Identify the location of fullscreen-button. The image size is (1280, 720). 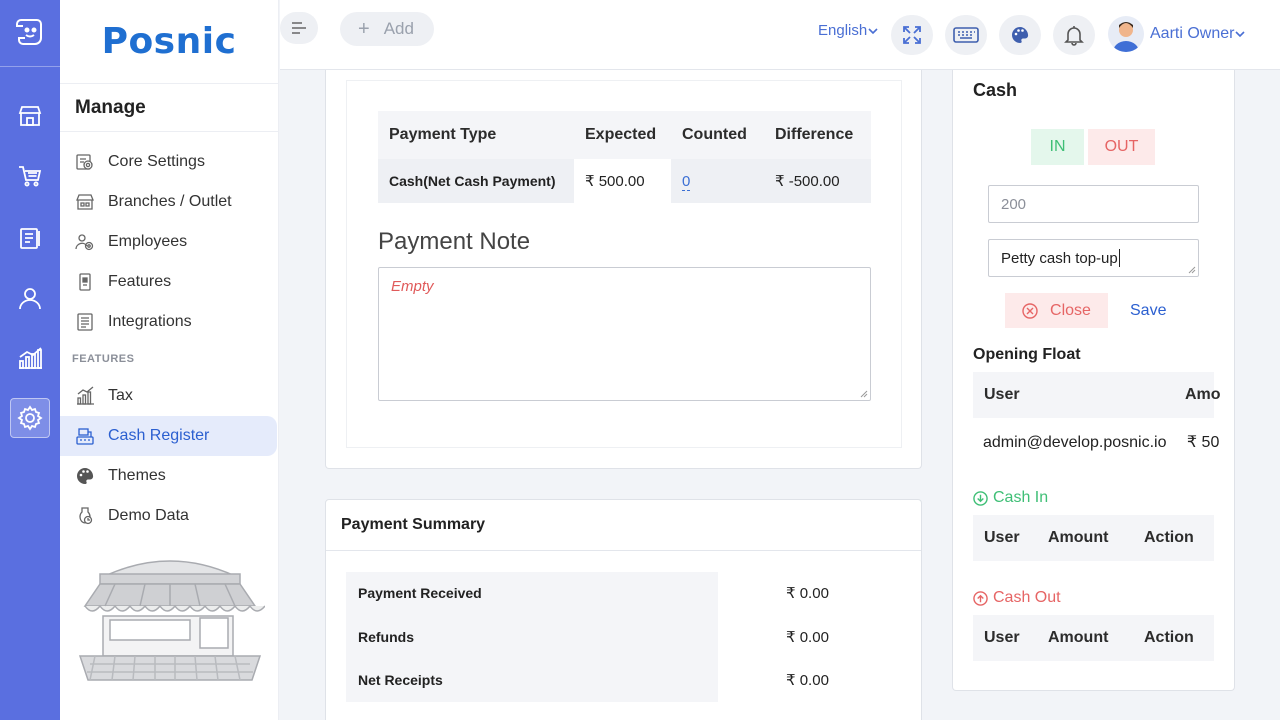
(912, 35).